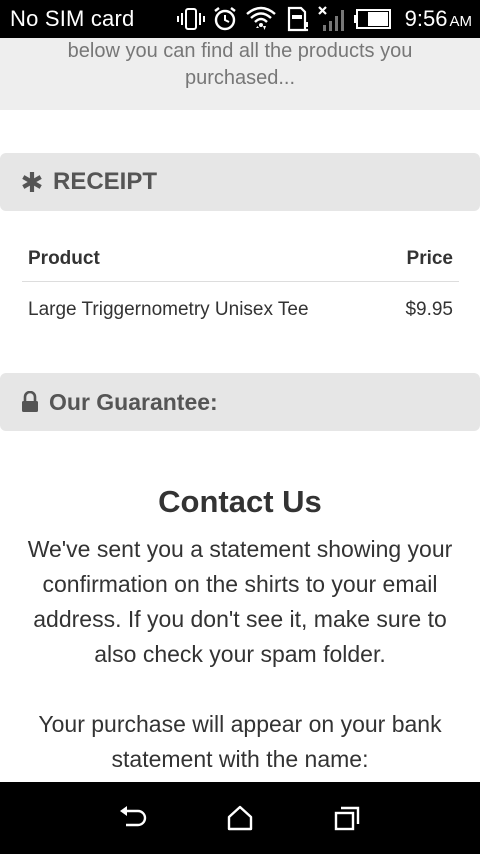 The height and width of the screenshot is (854, 480). I want to click on recent-apps-icon, so click(347, 818).